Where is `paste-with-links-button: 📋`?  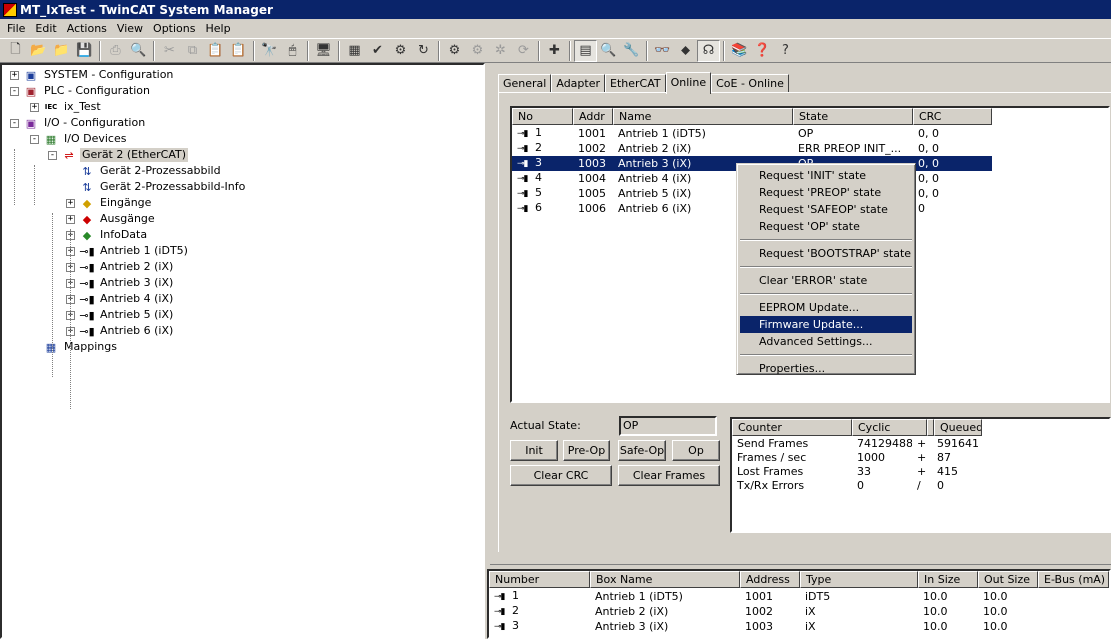 paste-with-links-button: 📋 is located at coordinates (238, 51).